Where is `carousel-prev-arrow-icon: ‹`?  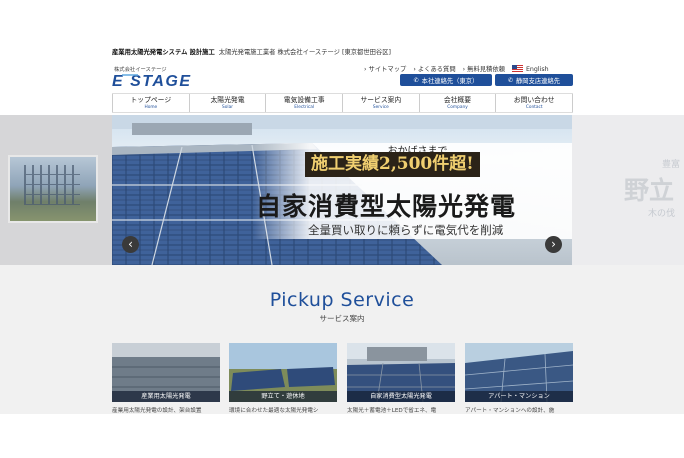 carousel-prev-arrow-icon: ‹ is located at coordinates (130, 244).